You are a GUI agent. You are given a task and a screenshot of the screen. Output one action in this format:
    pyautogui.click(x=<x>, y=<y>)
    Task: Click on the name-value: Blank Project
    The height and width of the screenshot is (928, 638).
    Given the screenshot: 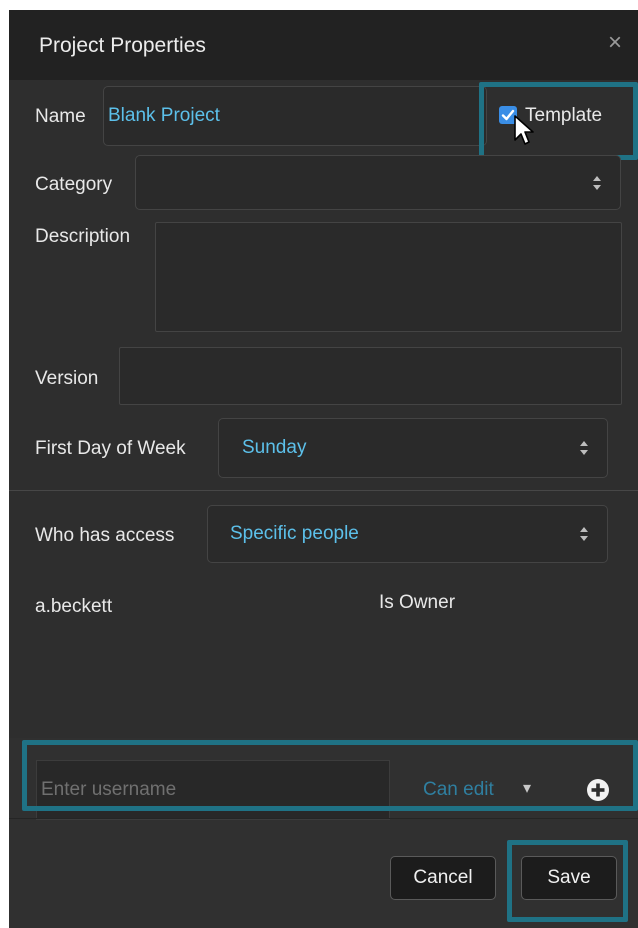 What is the action you would take?
    pyautogui.click(x=164, y=115)
    